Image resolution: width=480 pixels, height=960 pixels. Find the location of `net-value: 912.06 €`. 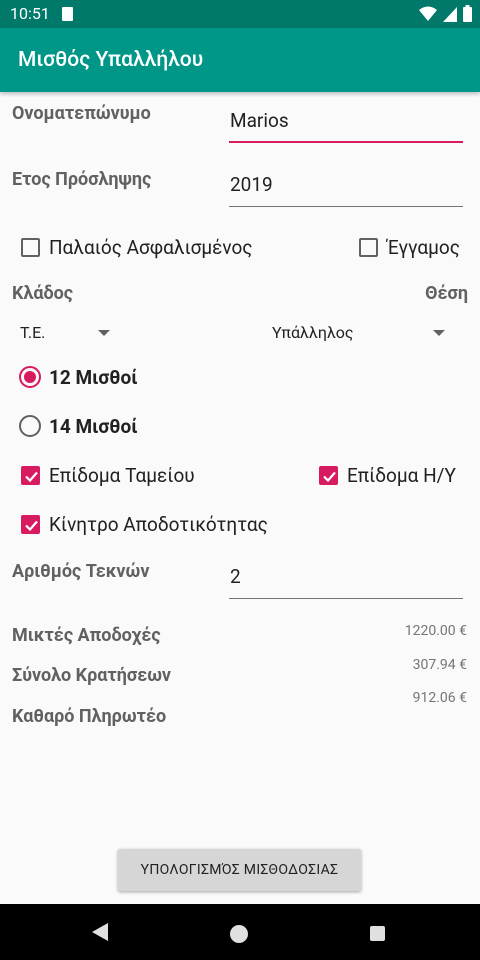

net-value: 912.06 € is located at coordinates (439, 698).